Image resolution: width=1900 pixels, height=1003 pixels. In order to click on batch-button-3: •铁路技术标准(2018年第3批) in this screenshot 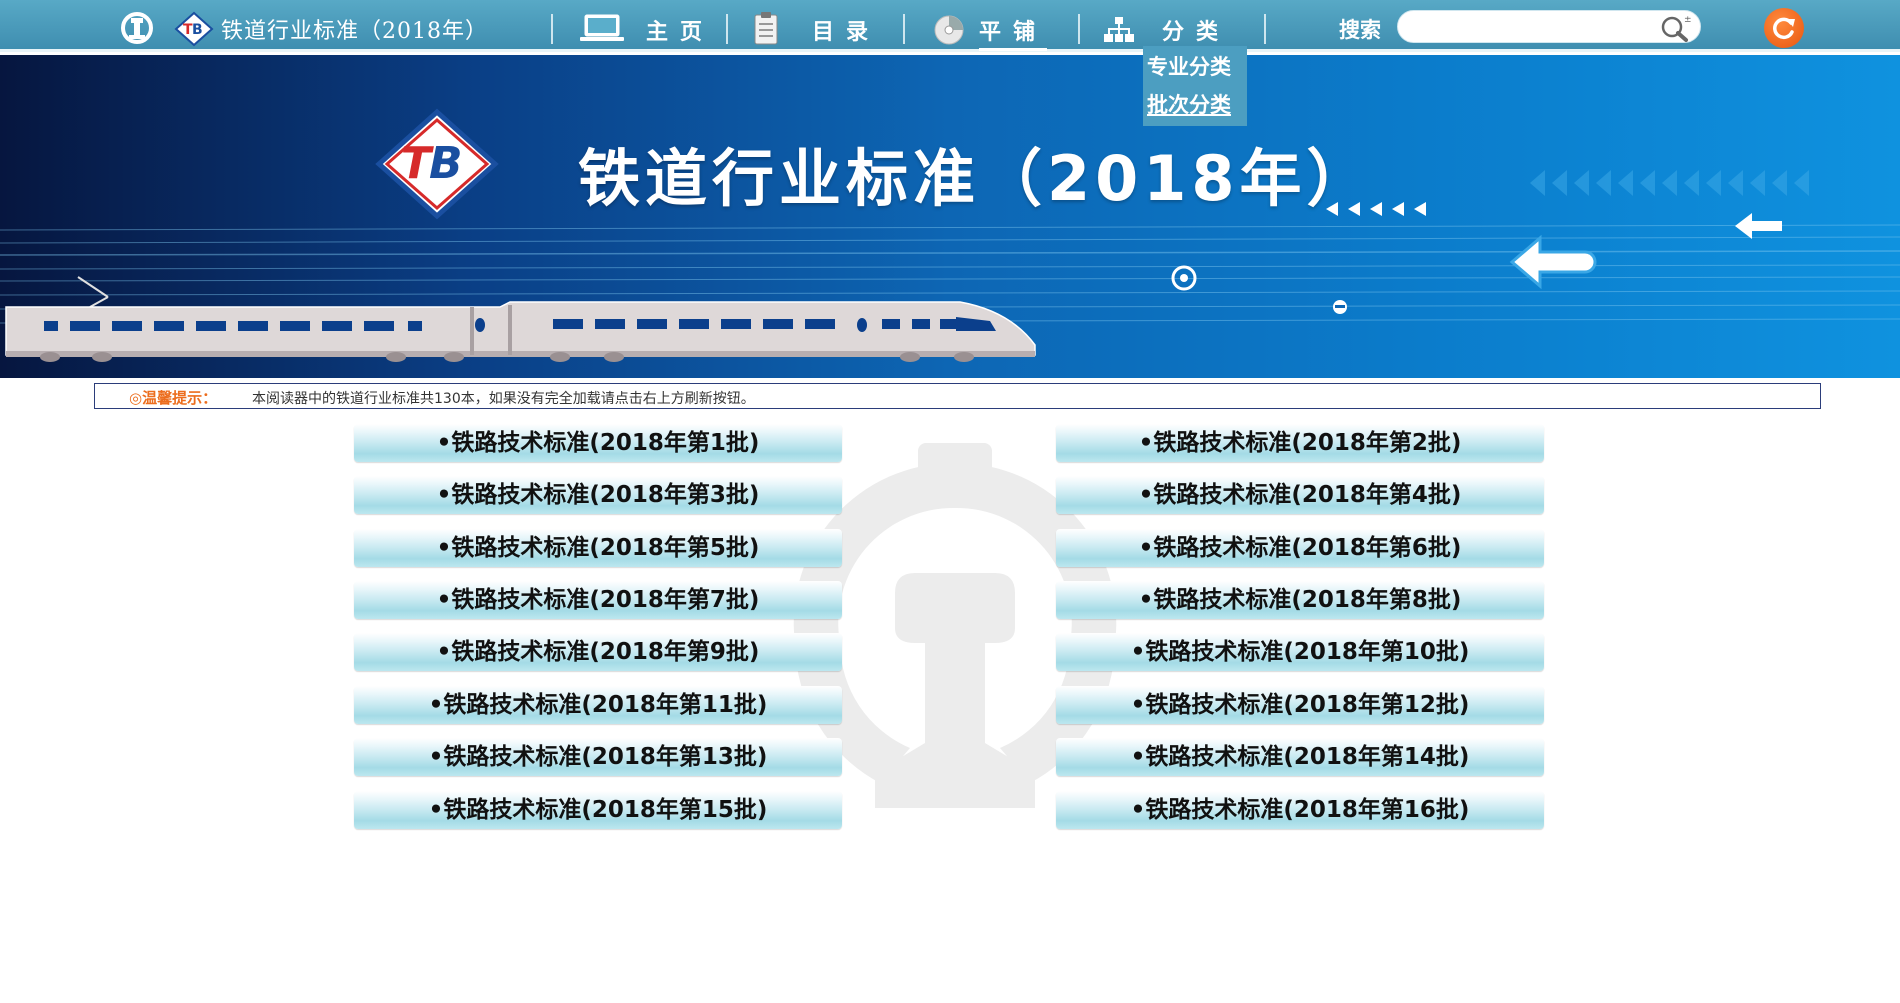, I will do `click(598, 495)`.